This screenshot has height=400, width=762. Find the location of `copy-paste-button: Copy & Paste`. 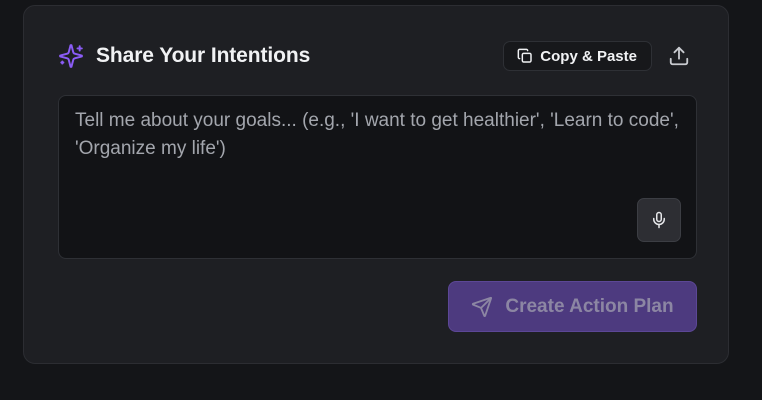

copy-paste-button: Copy & Paste is located at coordinates (577, 56).